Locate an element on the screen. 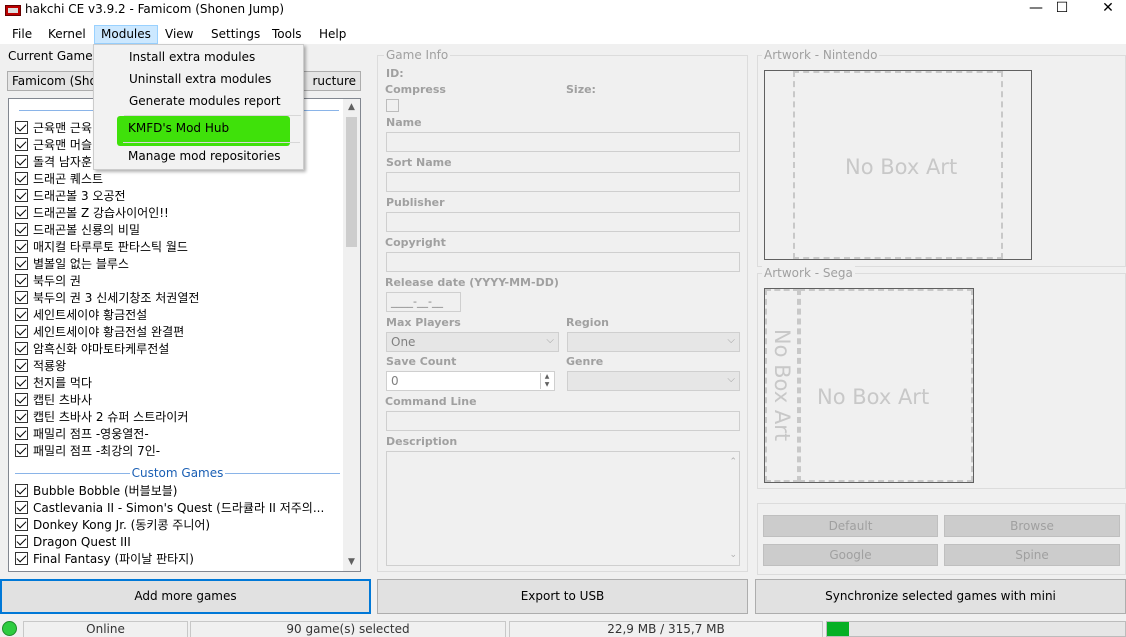 The height and width of the screenshot is (637, 1126). copyright-input is located at coordinates (563, 262).